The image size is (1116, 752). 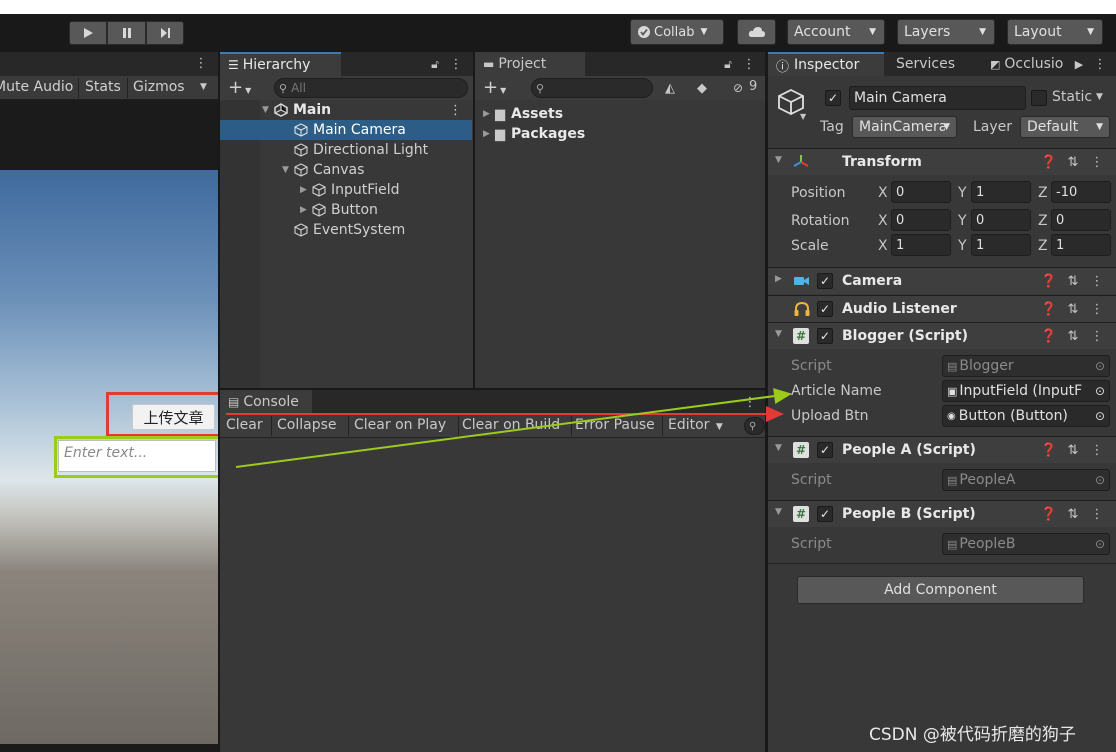 What do you see at coordinates (754, 426) in the screenshot?
I see `console-search-input: ⚲` at bounding box center [754, 426].